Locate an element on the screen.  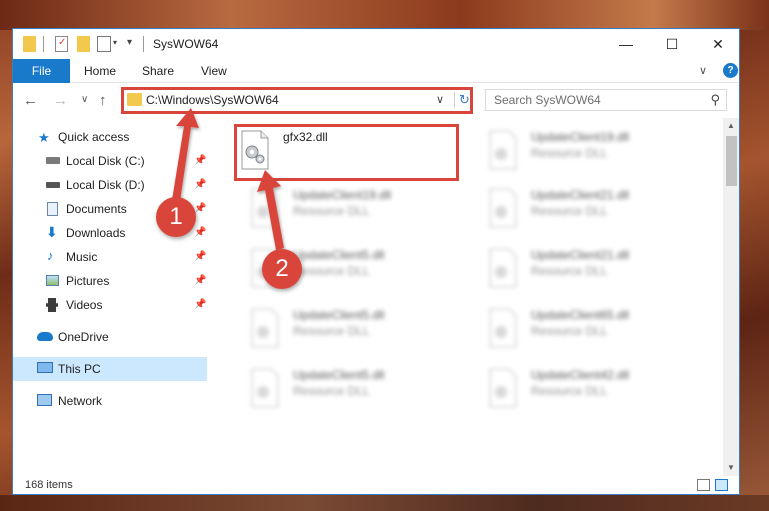
callout-step-1: 1 is located at coordinates (176, 217).